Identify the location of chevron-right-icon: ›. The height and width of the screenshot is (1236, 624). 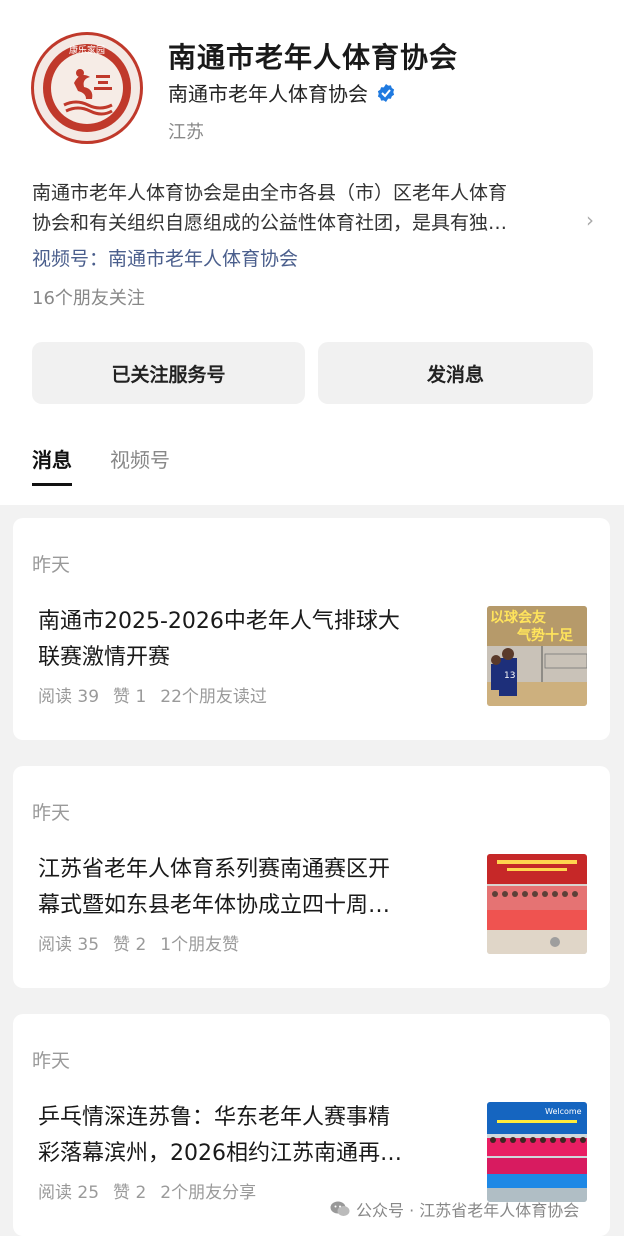
(590, 220).